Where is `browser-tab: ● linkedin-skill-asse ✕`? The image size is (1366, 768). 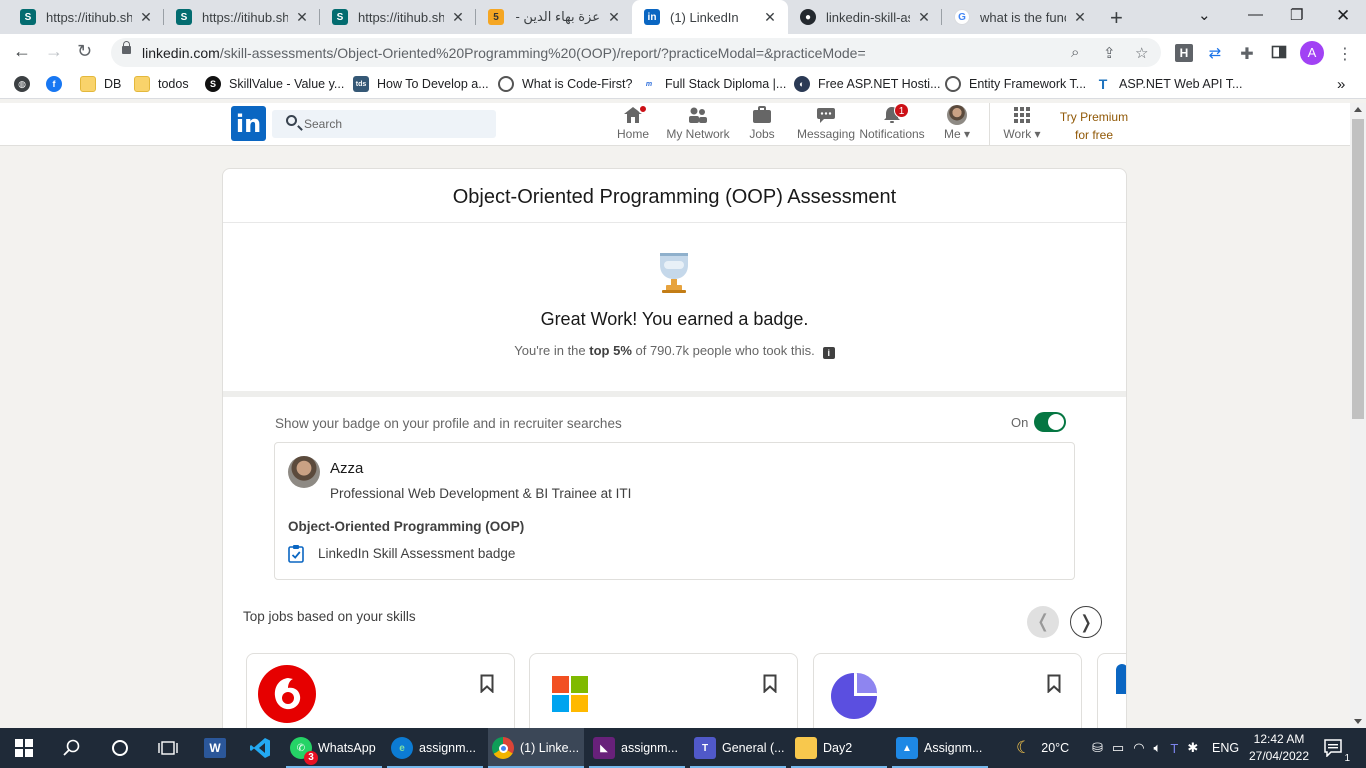 browser-tab: ● linkedin-skill-asse ✕ is located at coordinates (865, 17).